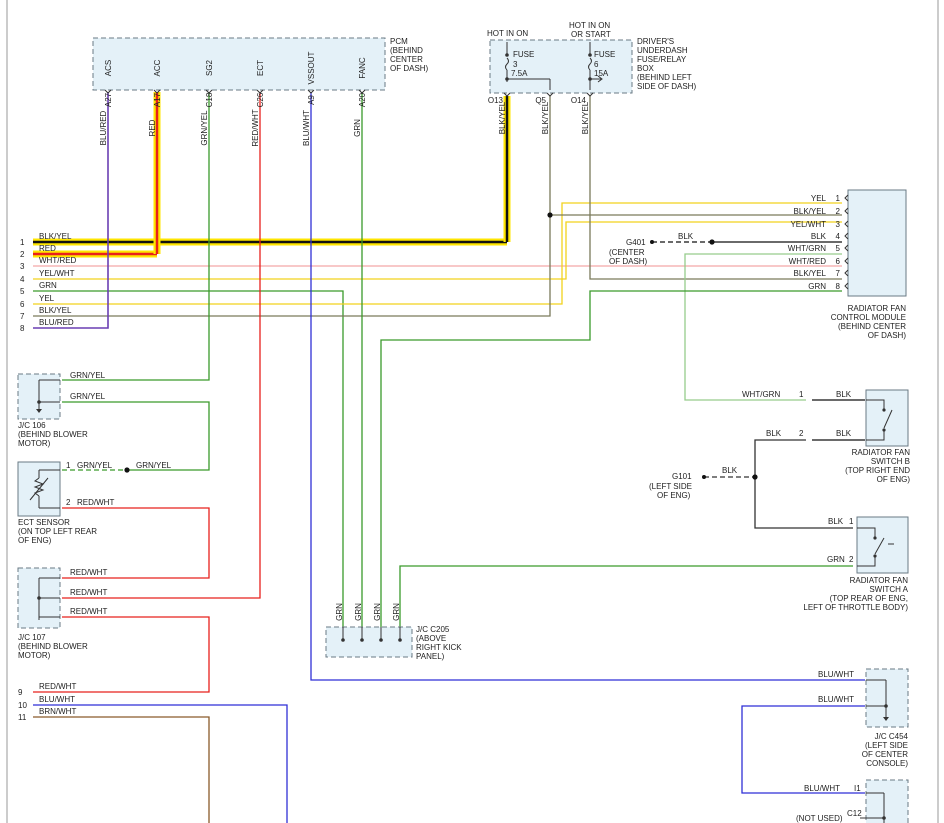 This screenshot has width=944, height=823. I want to click on bottom-left-row-wire: RED/WHT, so click(57, 686).